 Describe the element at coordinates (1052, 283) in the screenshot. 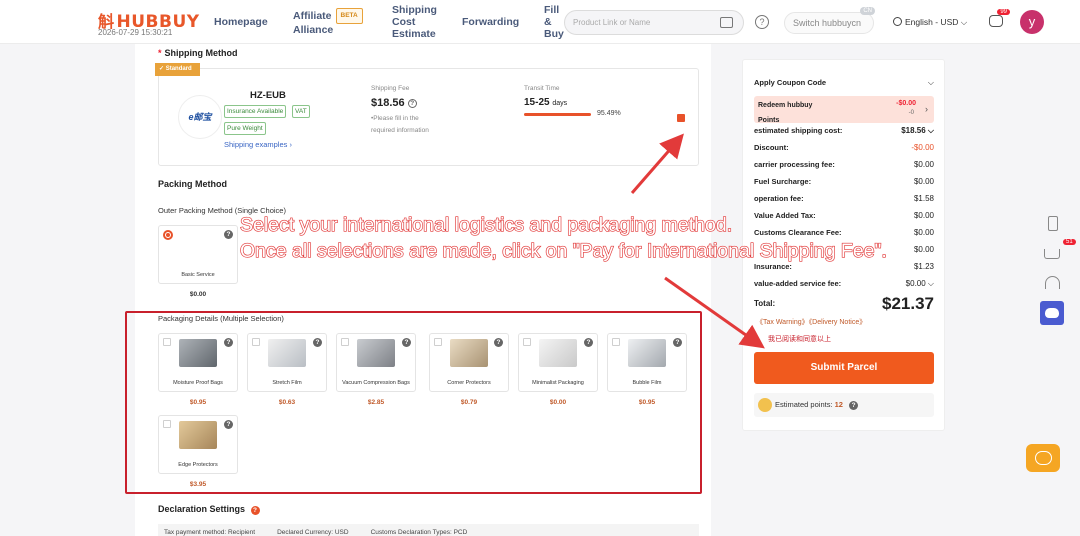

I see `support-headset-icon` at that location.